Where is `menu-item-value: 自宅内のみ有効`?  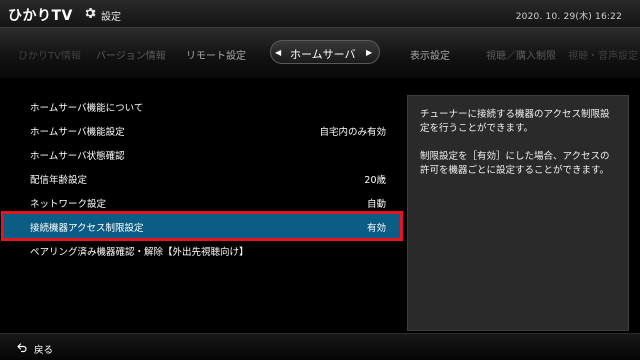 menu-item-value: 自宅内のみ有効 is located at coordinates (352, 132).